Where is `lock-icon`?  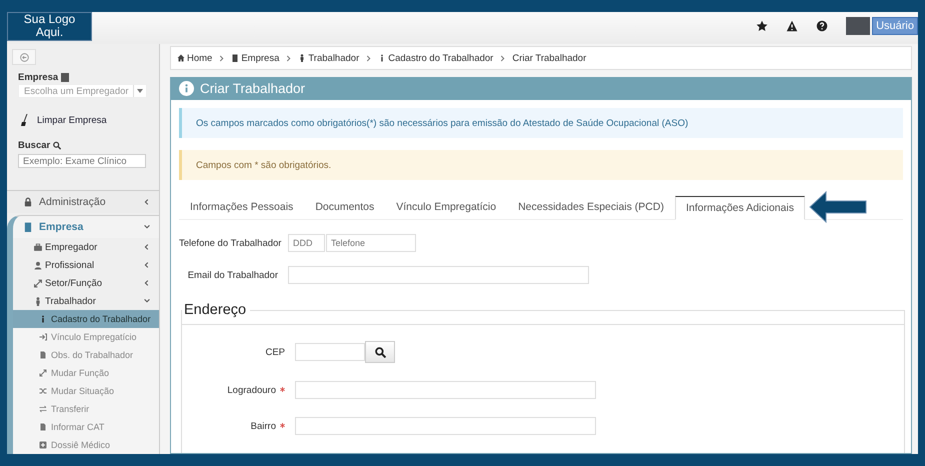 lock-icon is located at coordinates (28, 202).